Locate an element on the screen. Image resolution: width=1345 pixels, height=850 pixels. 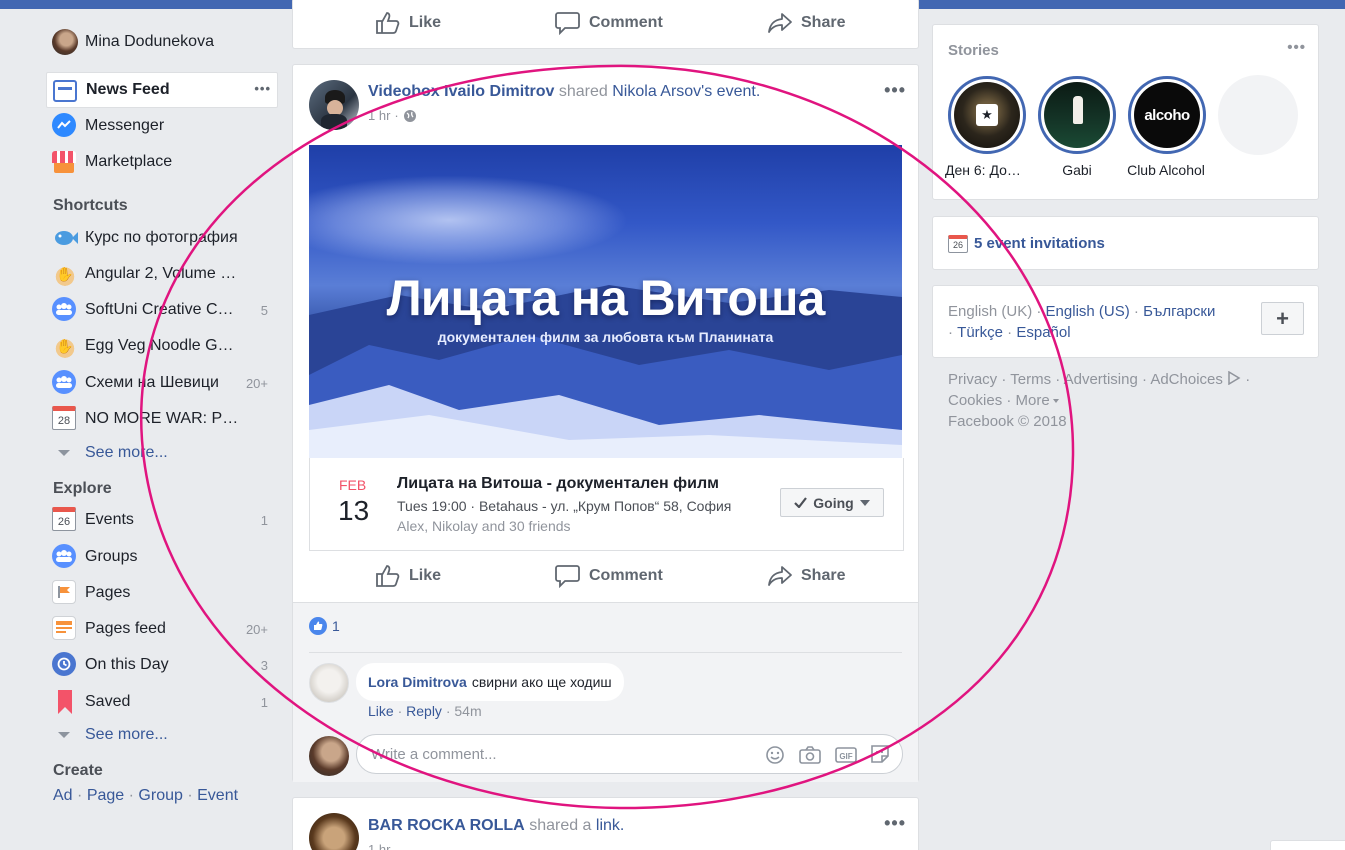
shortcut-label: Курс по фотография is located at coordinates (161, 237).